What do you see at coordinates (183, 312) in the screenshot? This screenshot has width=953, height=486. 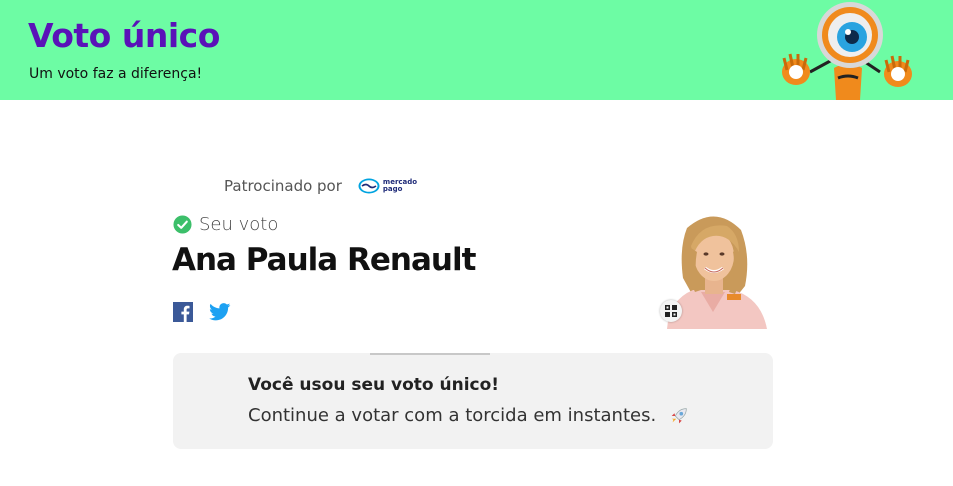 I see `facebook-icon` at bounding box center [183, 312].